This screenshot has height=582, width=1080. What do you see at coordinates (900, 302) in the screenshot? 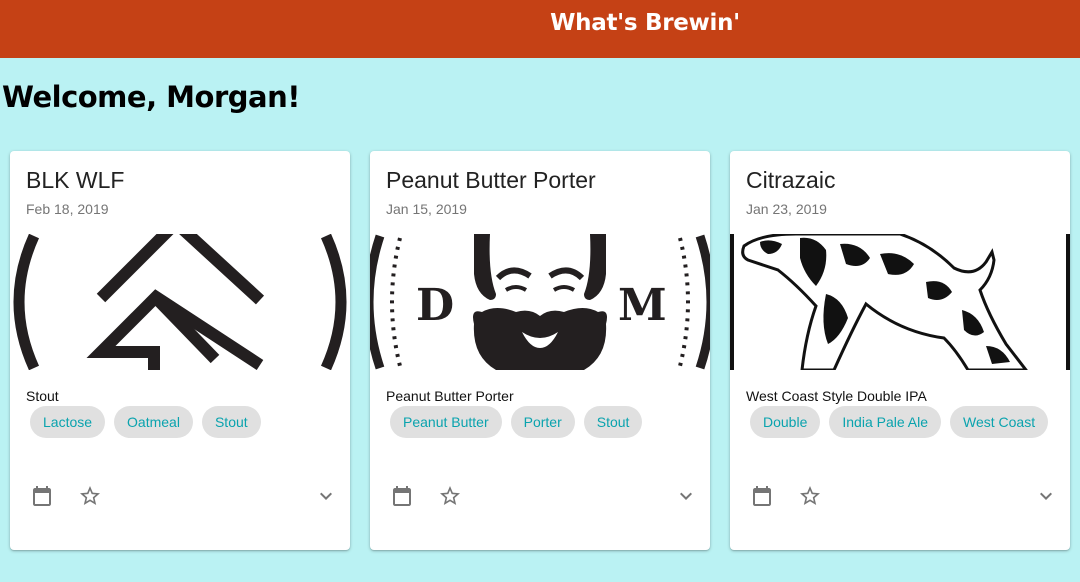
I see `pointer-dog-illustration-image` at bounding box center [900, 302].